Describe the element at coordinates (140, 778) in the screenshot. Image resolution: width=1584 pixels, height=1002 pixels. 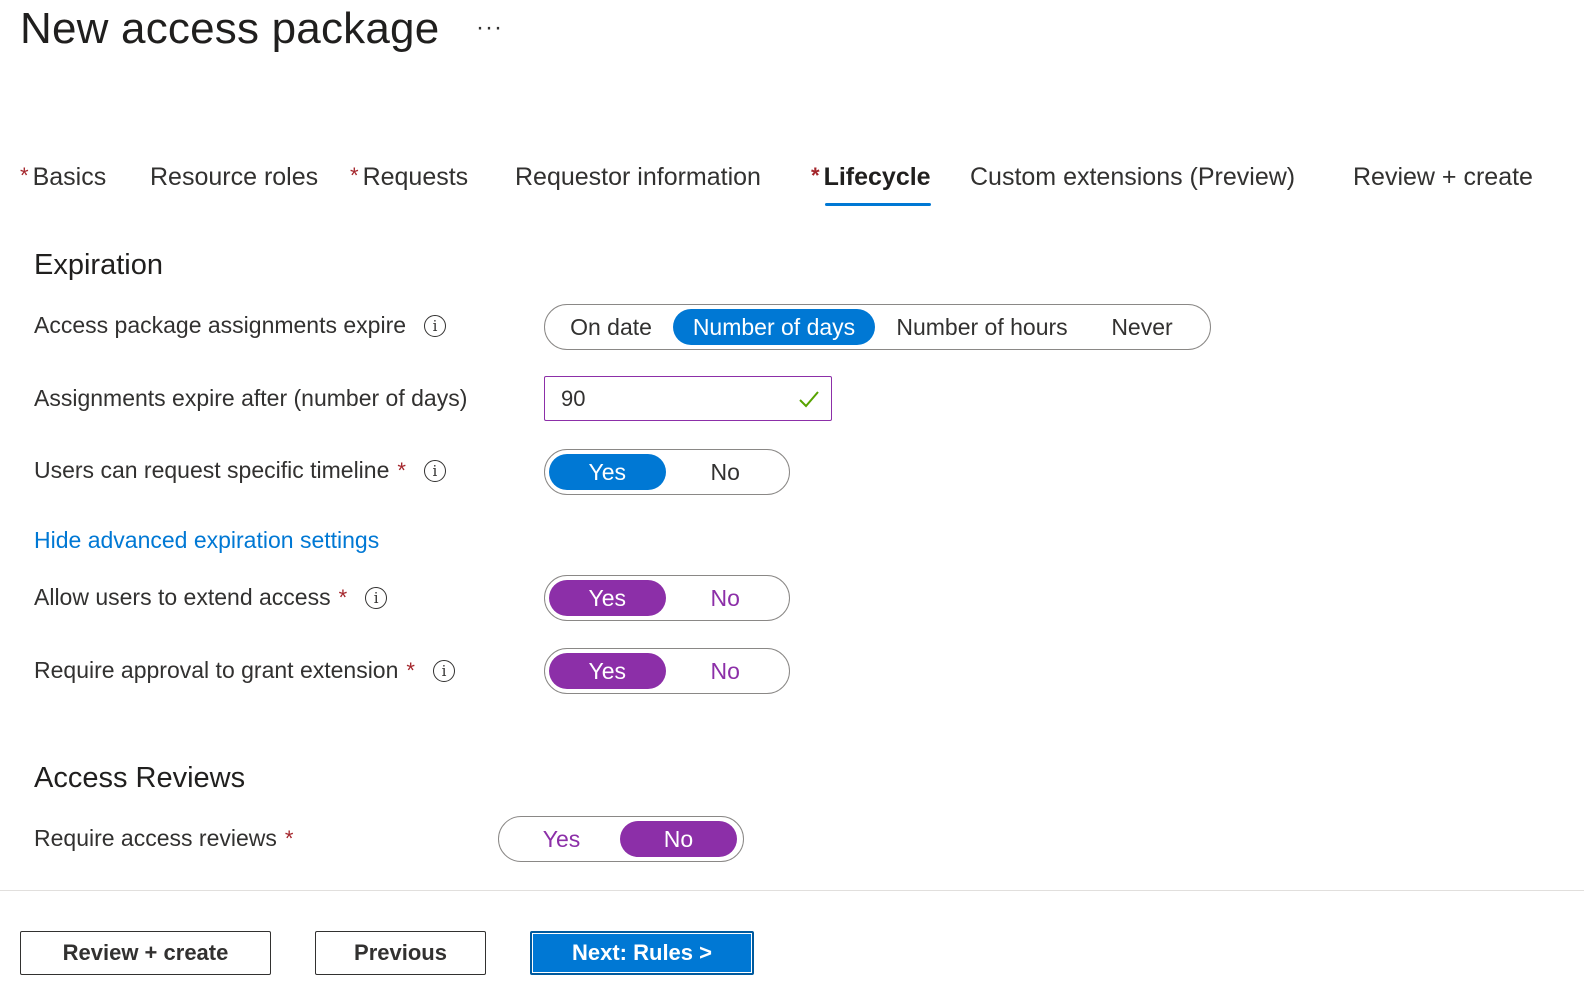
I see `access-reviews-heading: Access Reviews` at that location.